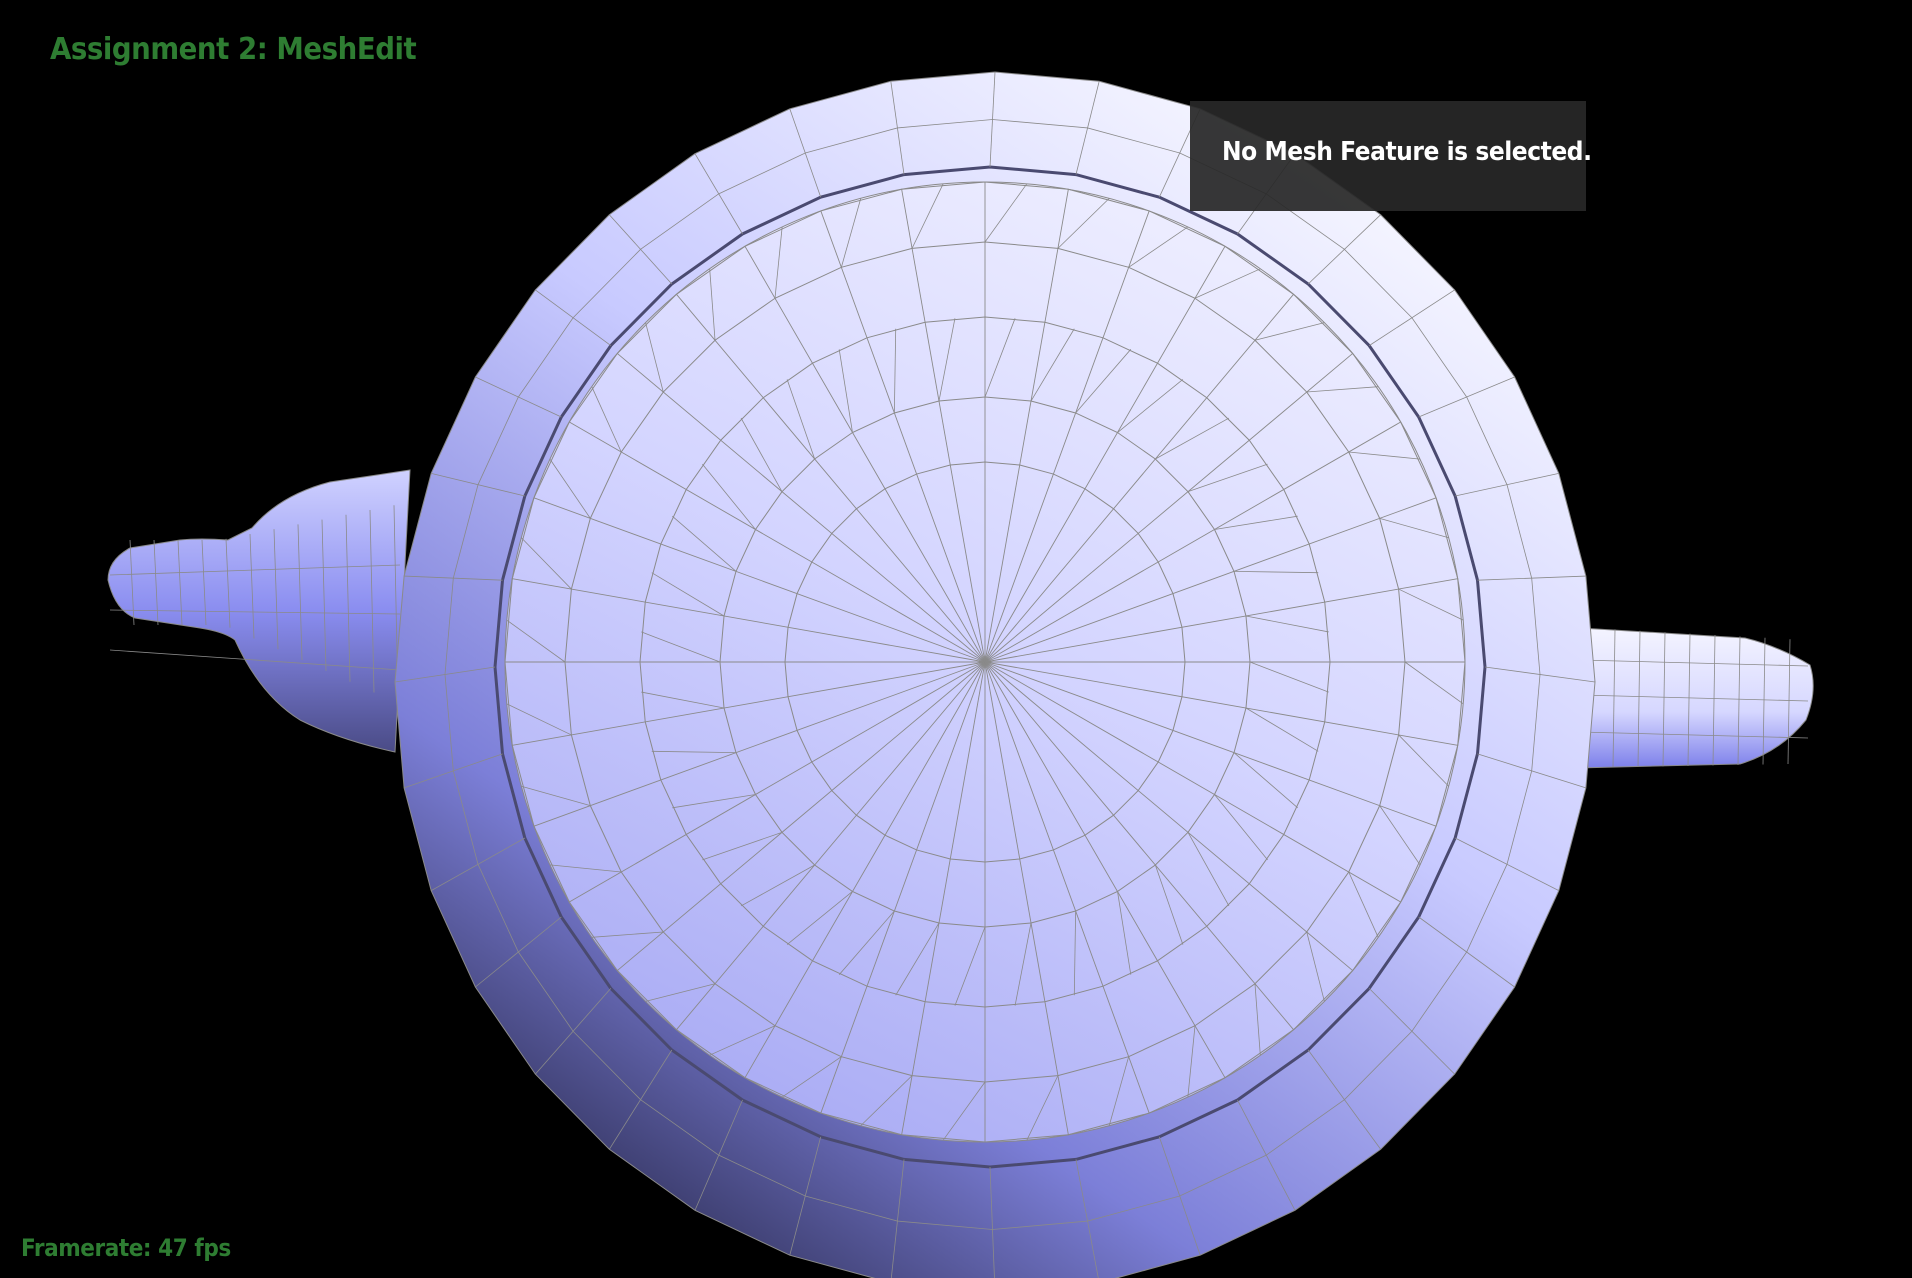 The height and width of the screenshot is (1278, 1912). I want to click on selection-status-panel: No Mesh Feature is selected., so click(1391, 156).